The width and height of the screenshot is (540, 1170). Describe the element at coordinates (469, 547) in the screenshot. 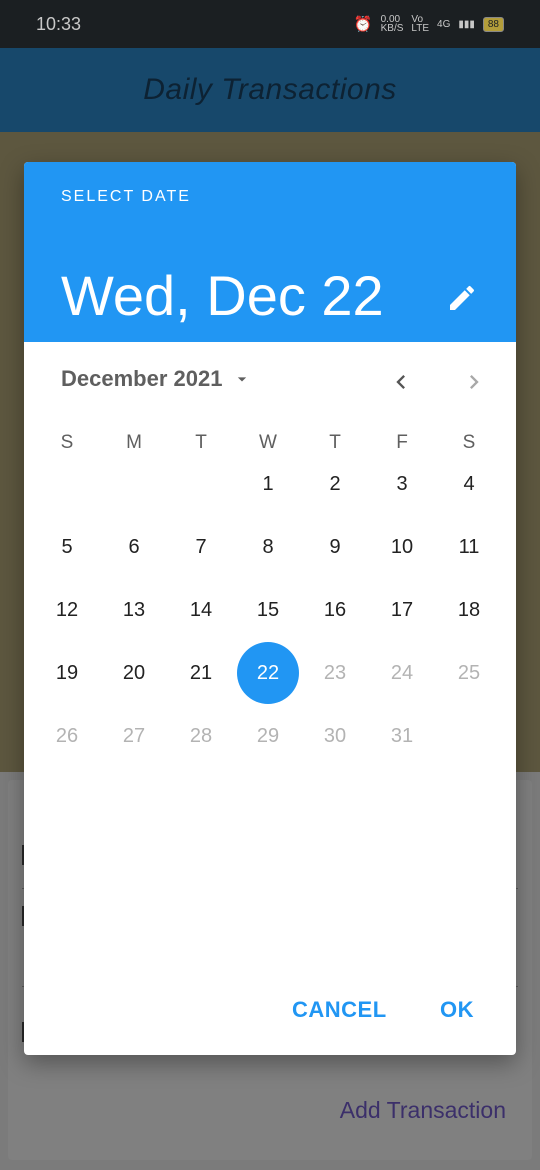

I see `calendar-day: 11` at that location.